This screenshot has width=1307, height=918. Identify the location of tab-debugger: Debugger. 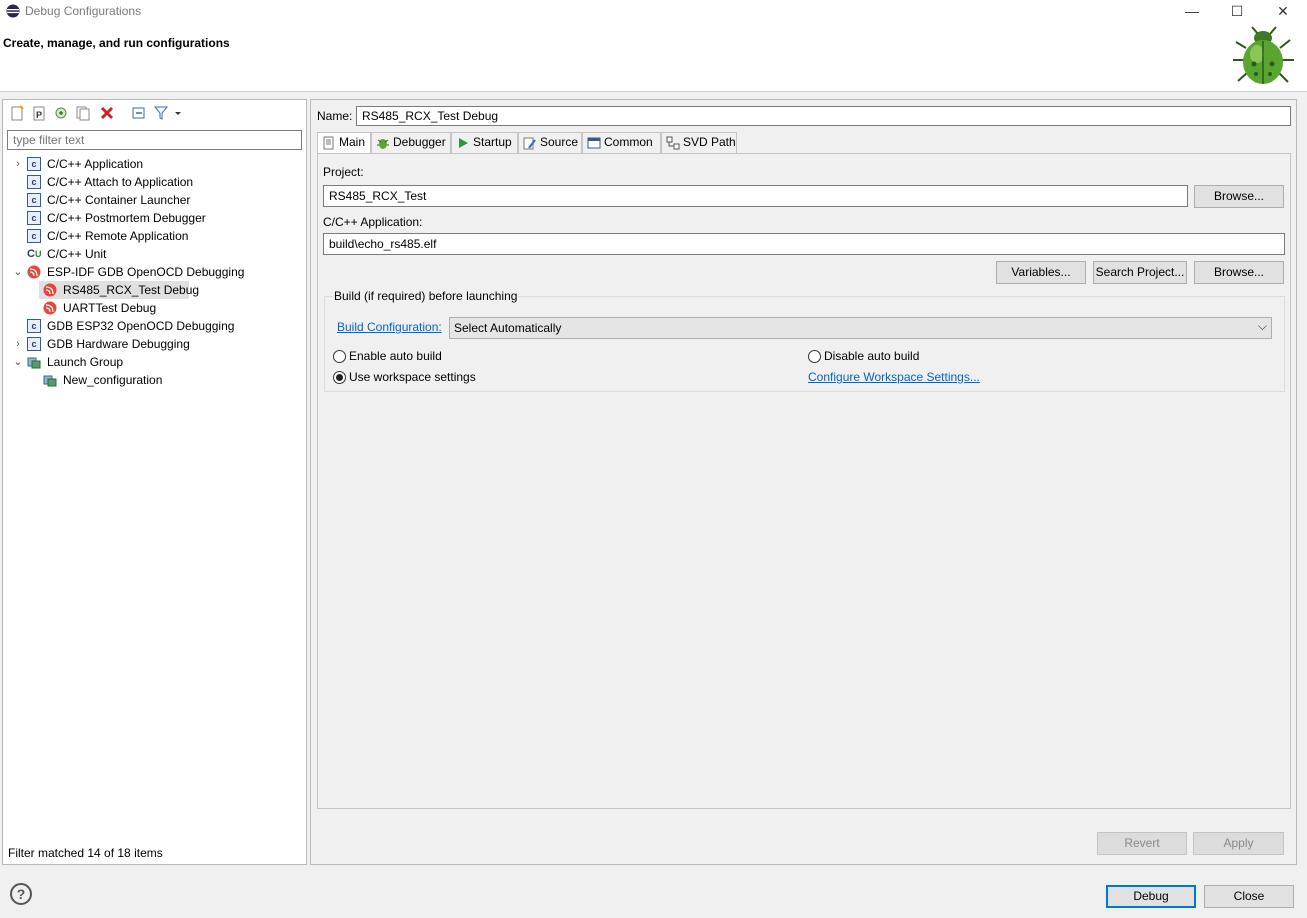
(411, 142).